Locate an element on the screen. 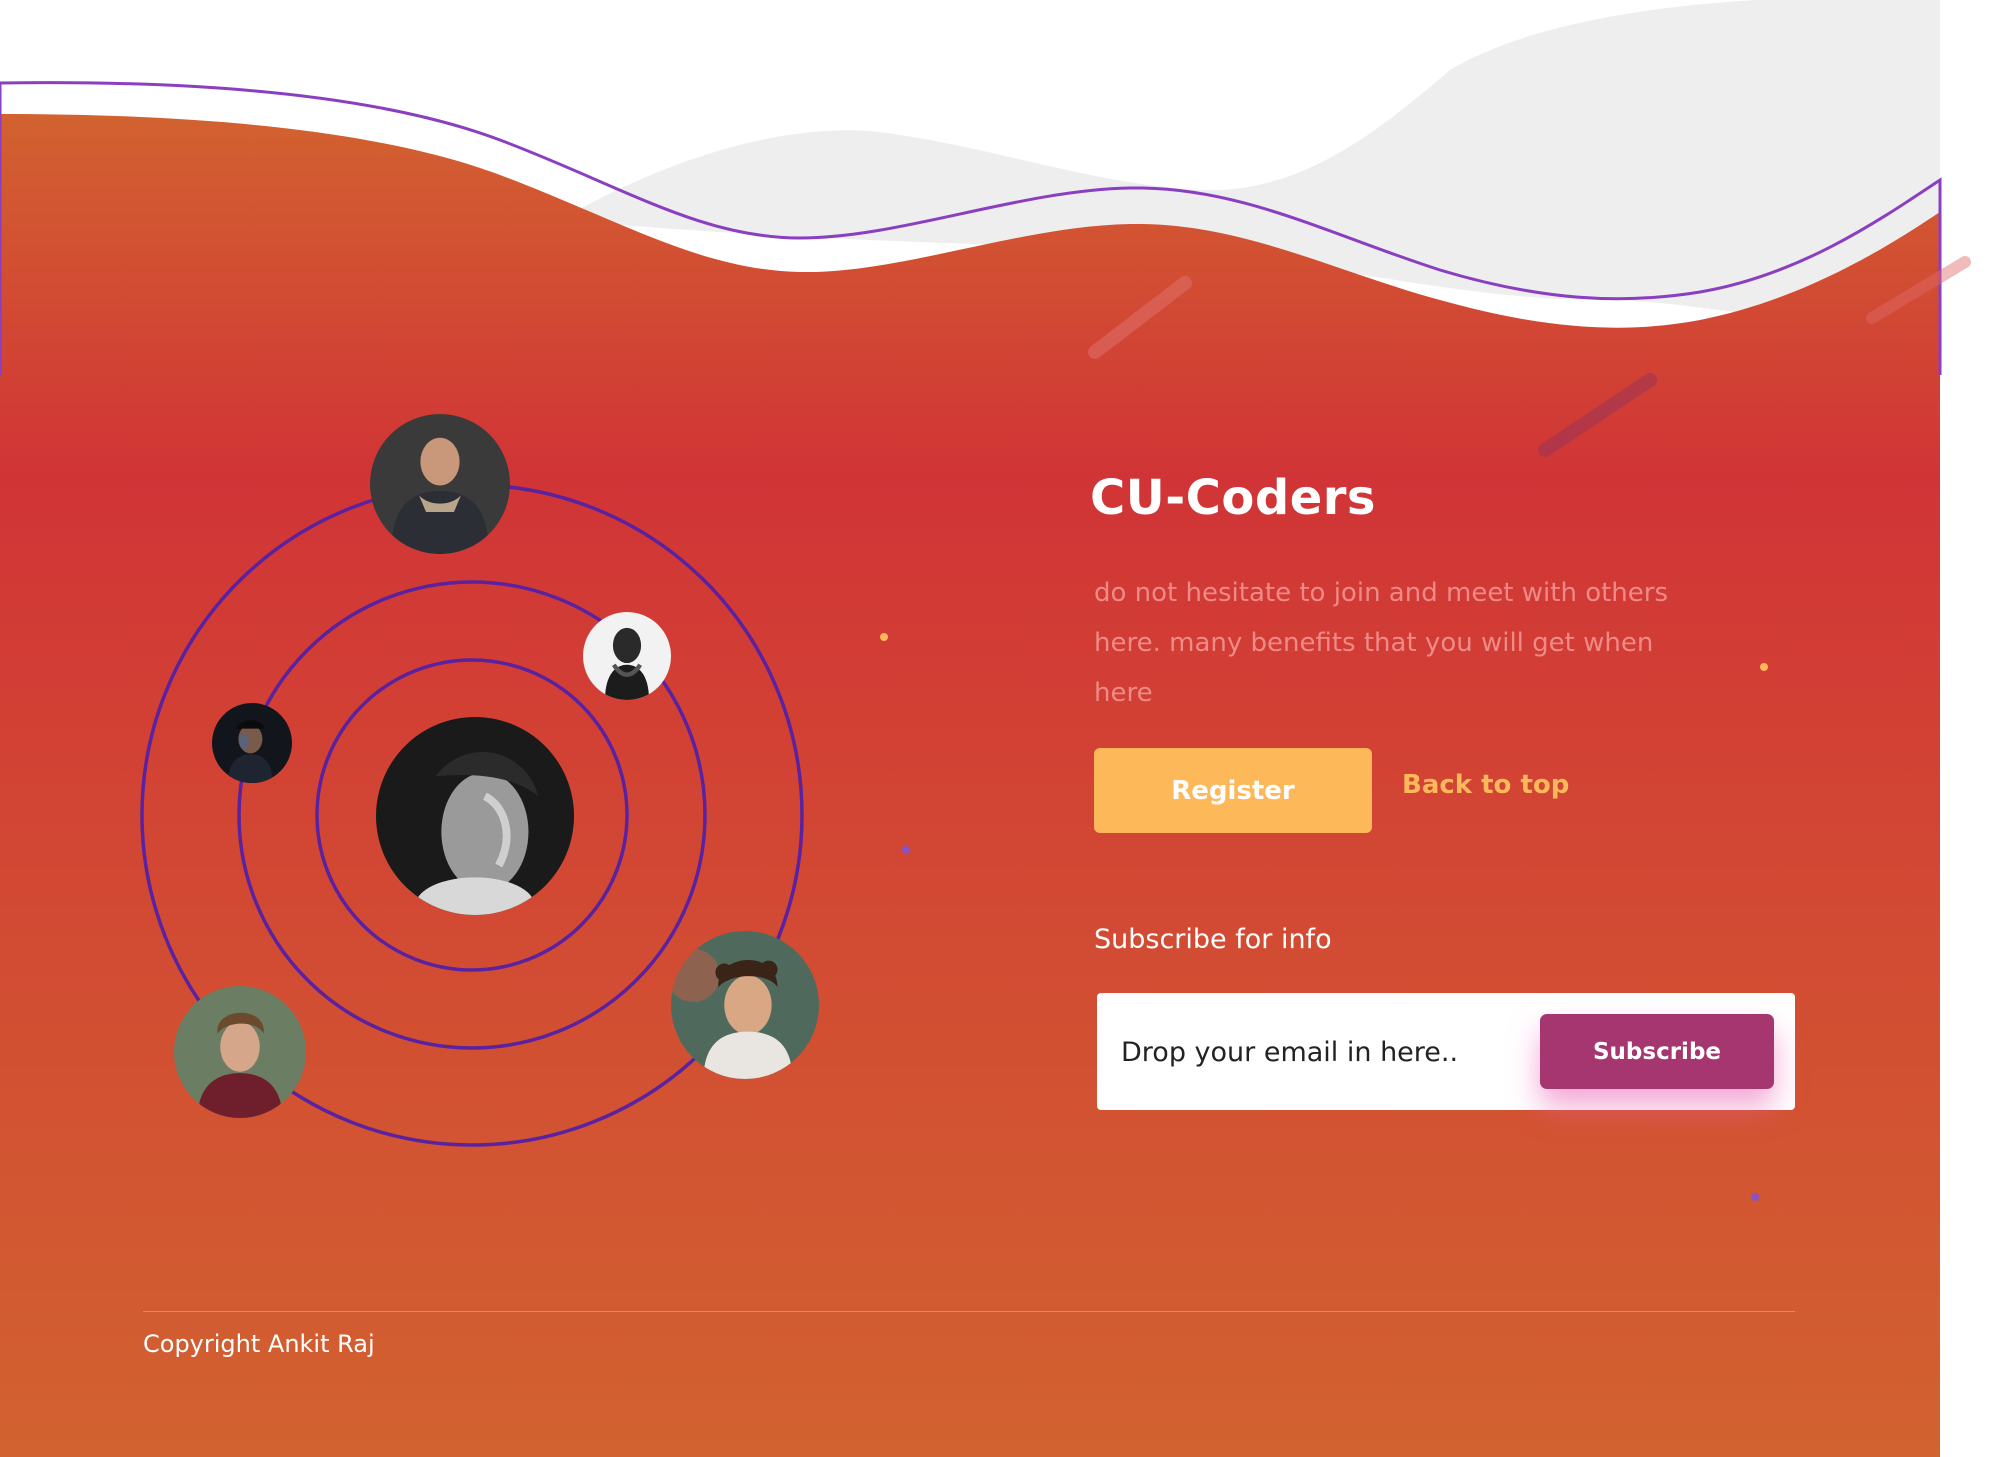  subscribe-form: Subscribe is located at coordinates (1446, 1051).